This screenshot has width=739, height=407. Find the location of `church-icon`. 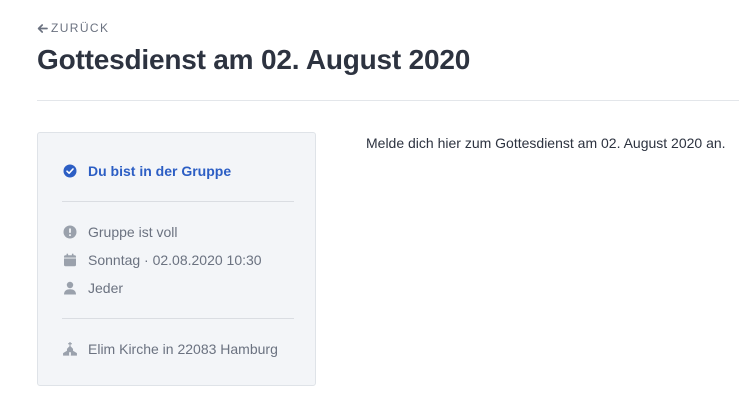

church-icon is located at coordinates (70, 349).